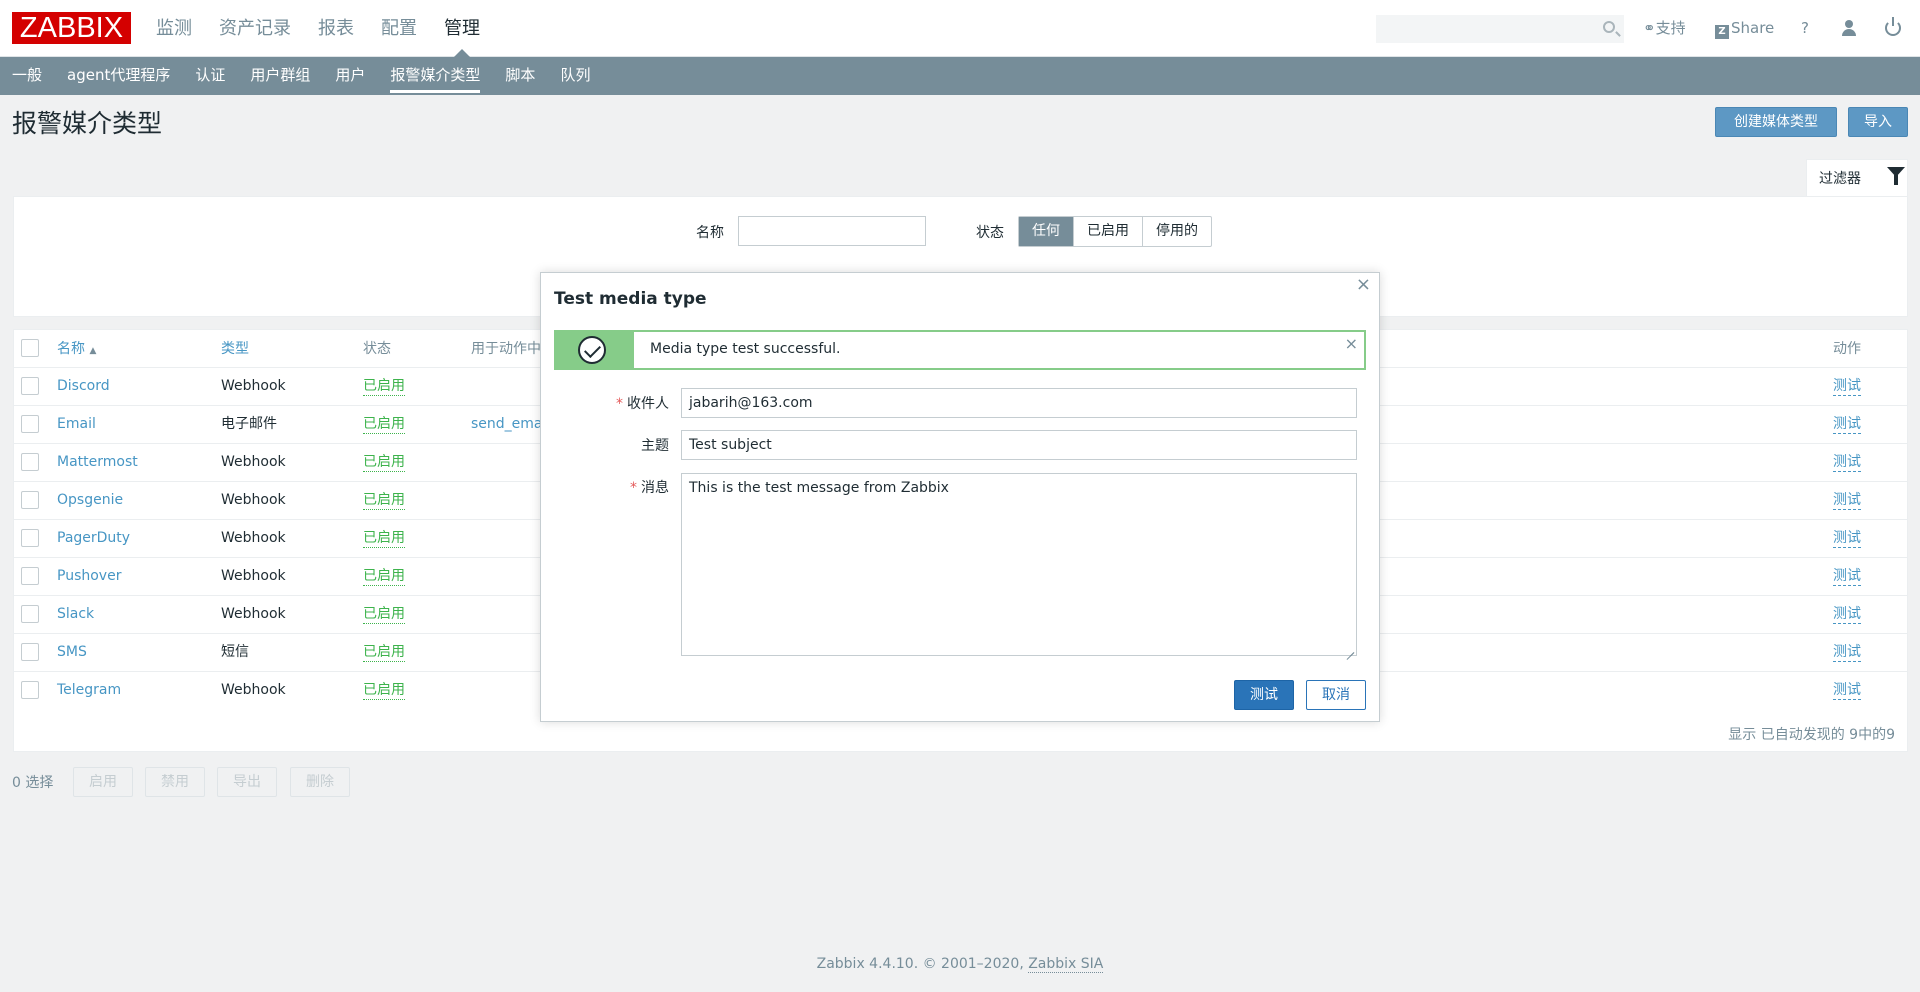 The width and height of the screenshot is (1920, 992). Describe the element at coordinates (336, 28) in the screenshot. I see `nav-reports: 报表` at that location.